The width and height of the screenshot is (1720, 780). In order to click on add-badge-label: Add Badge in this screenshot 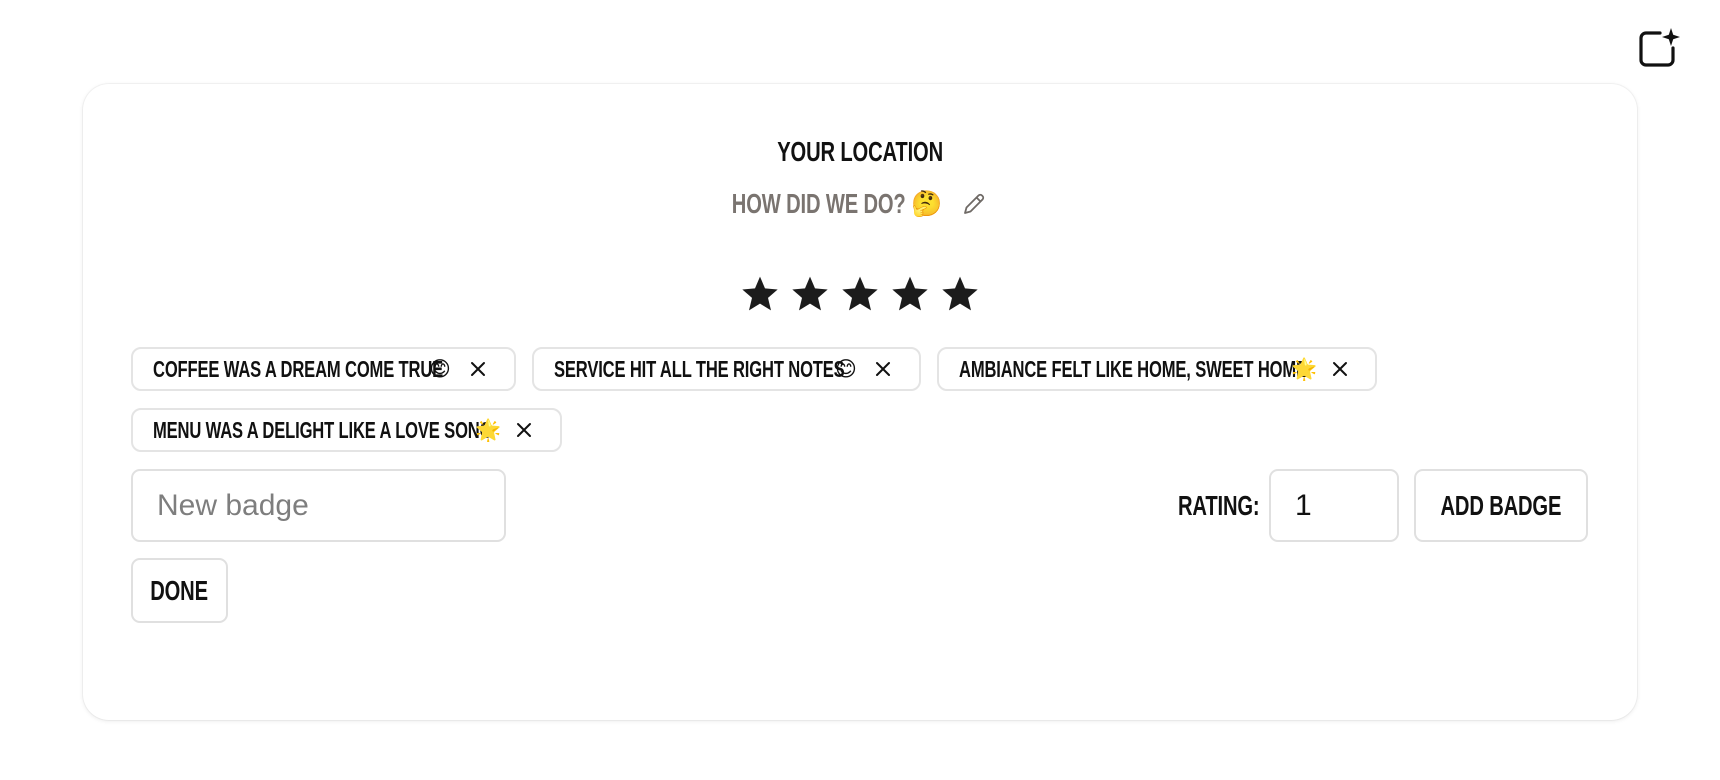, I will do `click(1501, 505)`.